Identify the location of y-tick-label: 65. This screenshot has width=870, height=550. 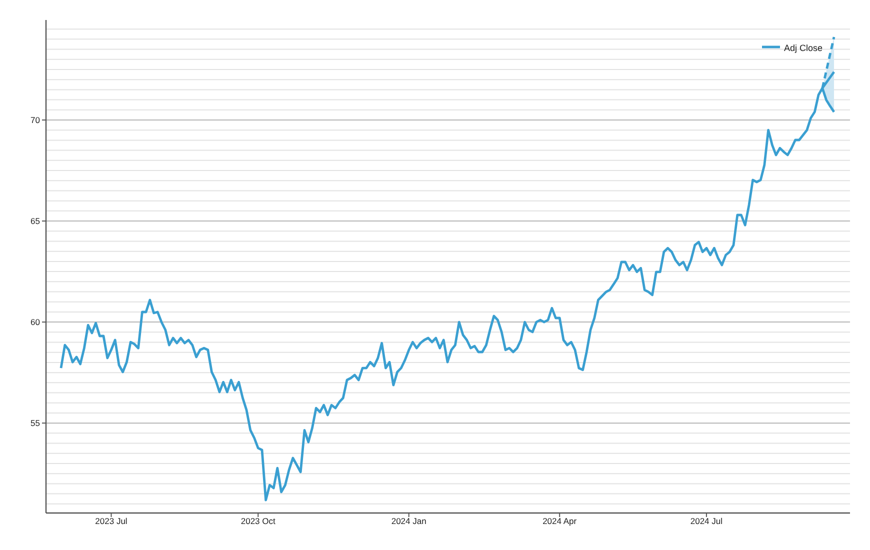
(35, 221).